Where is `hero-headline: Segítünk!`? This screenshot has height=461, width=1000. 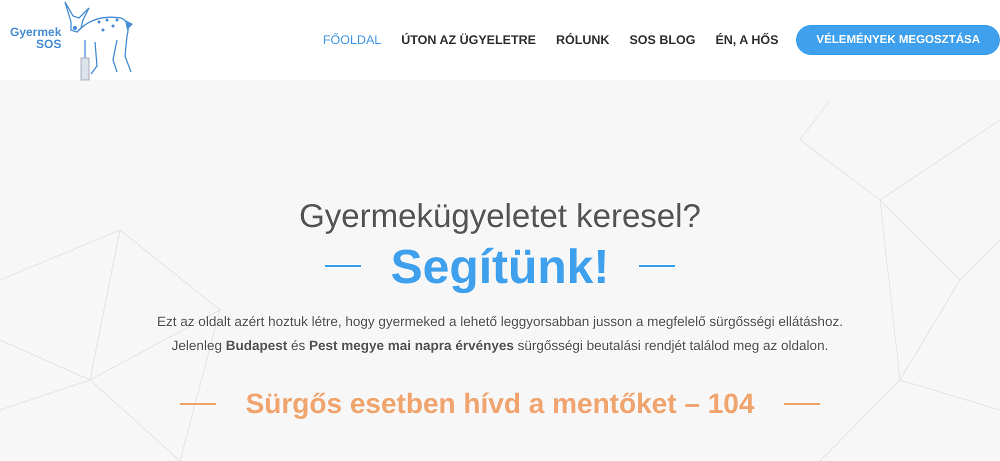
hero-headline: Segítünk! is located at coordinates (500, 268).